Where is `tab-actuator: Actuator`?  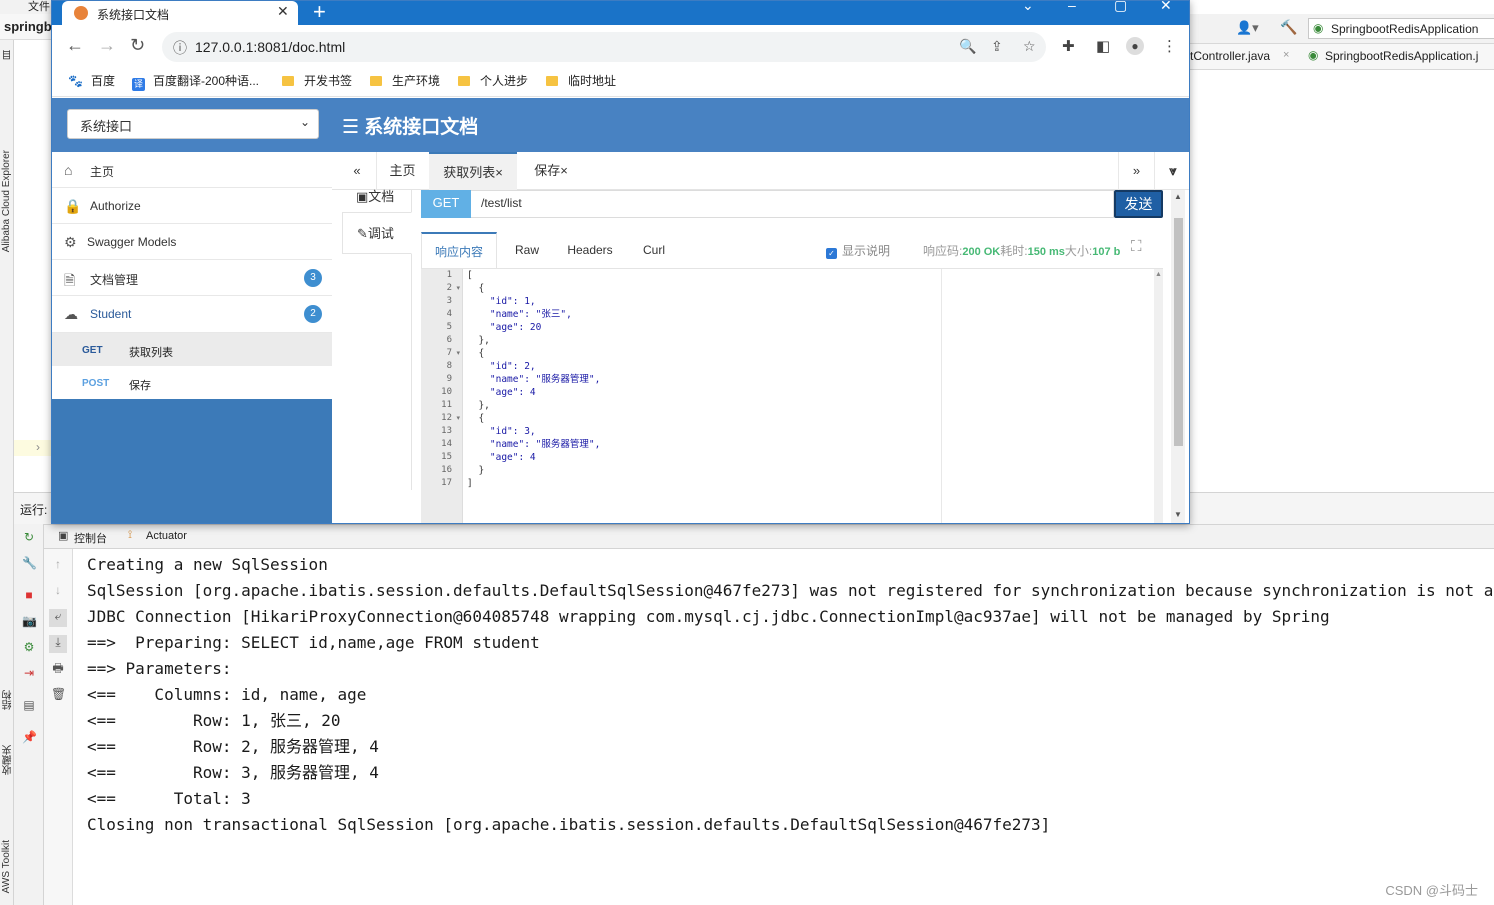 tab-actuator: Actuator is located at coordinates (166, 536).